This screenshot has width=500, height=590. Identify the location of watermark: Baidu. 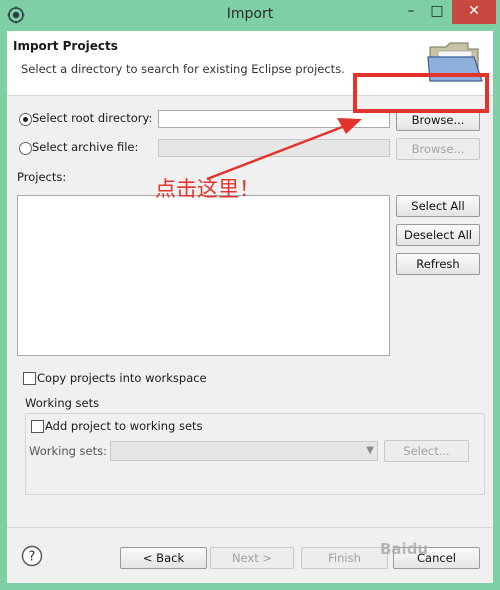
(404, 549).